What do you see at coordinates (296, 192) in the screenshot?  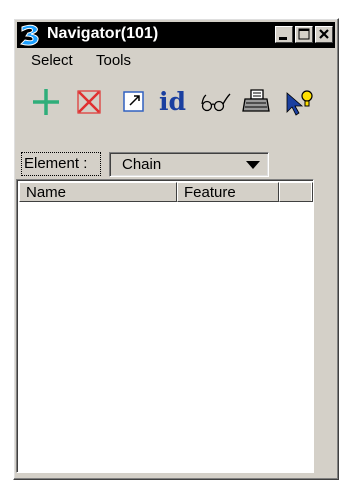 I see `column-header-blank` at bounding box center [296, 192].